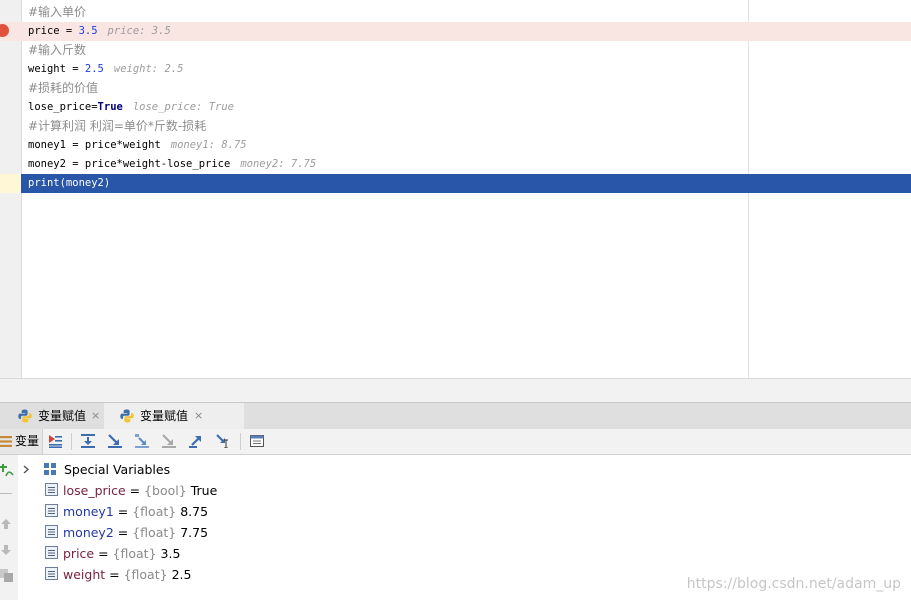  I want to click on variables-tab: 变量, so click(21, 441).